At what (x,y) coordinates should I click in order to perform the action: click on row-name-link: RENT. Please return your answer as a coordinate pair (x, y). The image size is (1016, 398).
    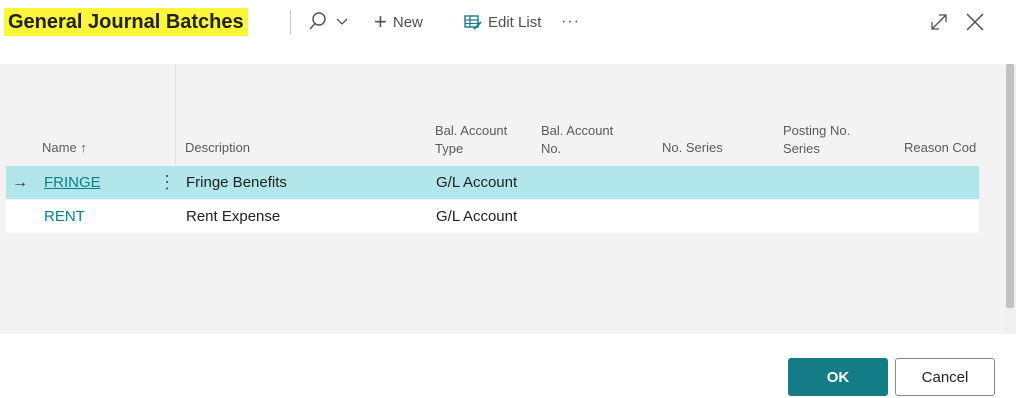
    Looking at the image, I should click on (64, 216).